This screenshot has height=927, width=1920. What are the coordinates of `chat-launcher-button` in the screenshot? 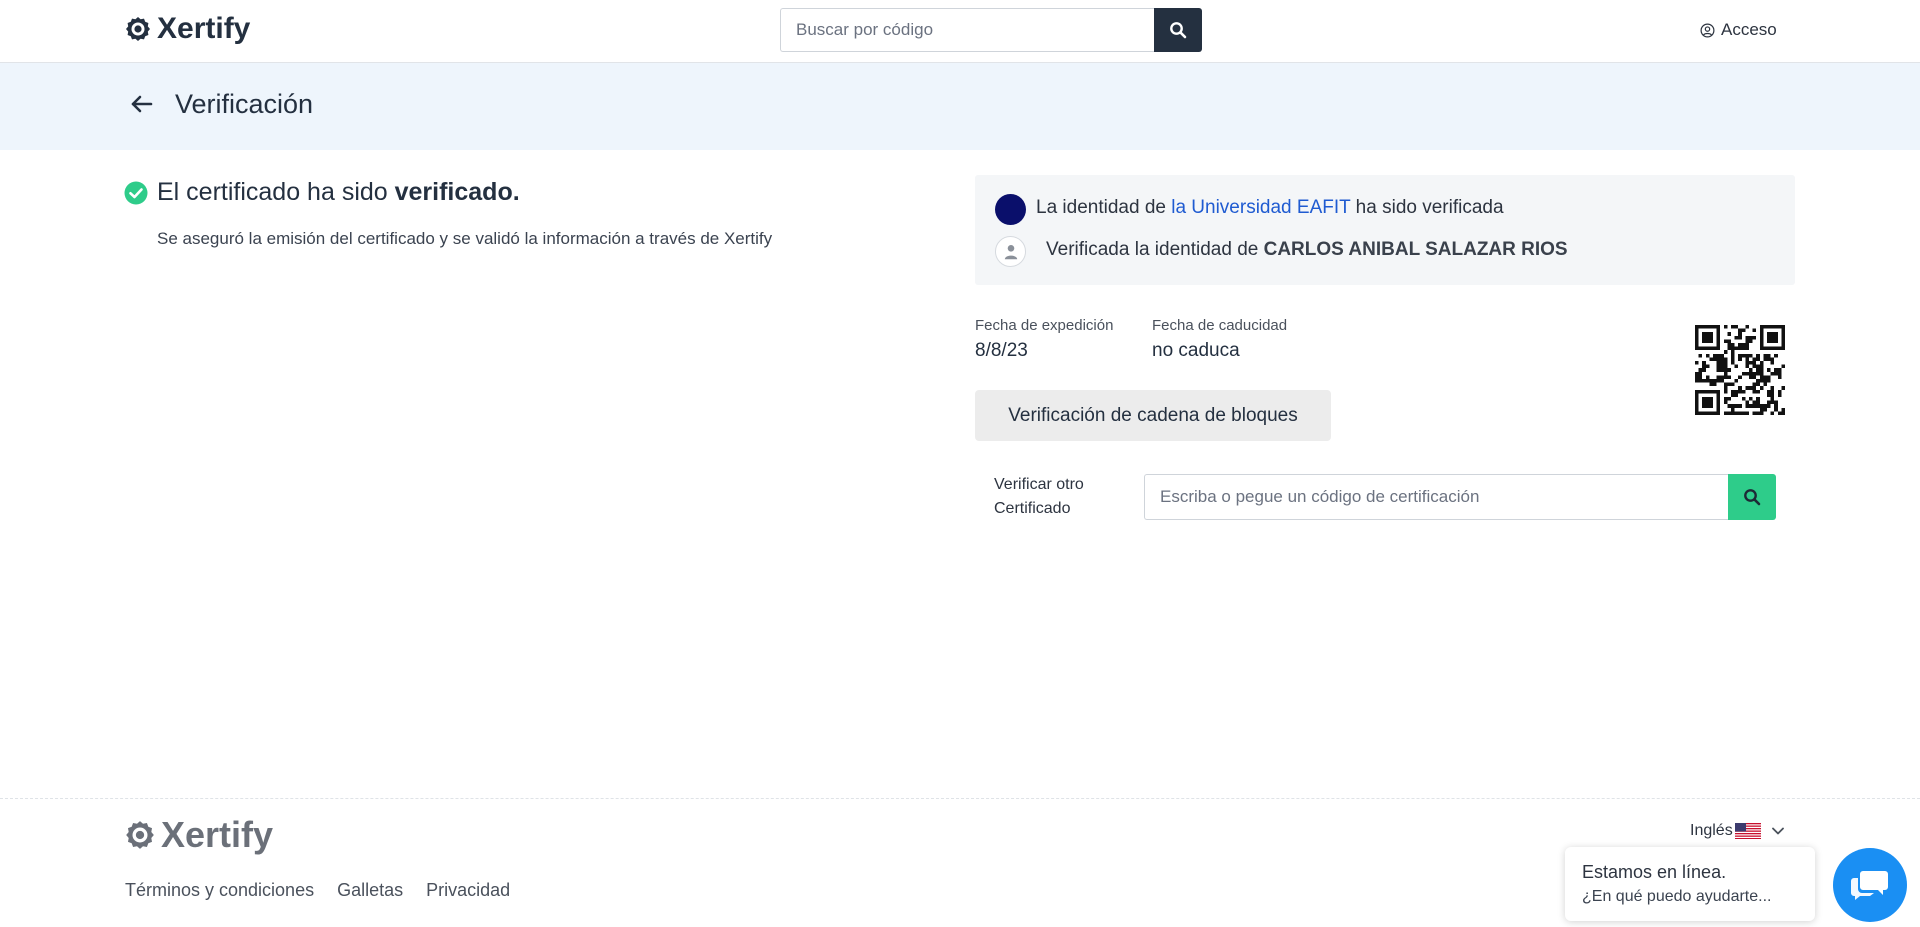 It's located at (1870, 885).